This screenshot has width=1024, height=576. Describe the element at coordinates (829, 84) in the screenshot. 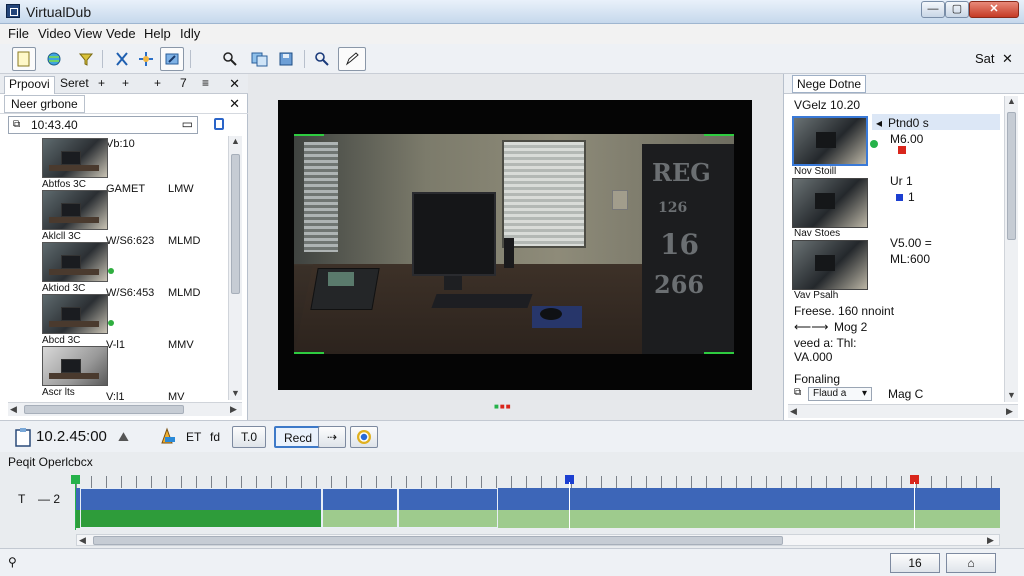

I see `tab-nege-dotne: Nege Dotne` at that location.